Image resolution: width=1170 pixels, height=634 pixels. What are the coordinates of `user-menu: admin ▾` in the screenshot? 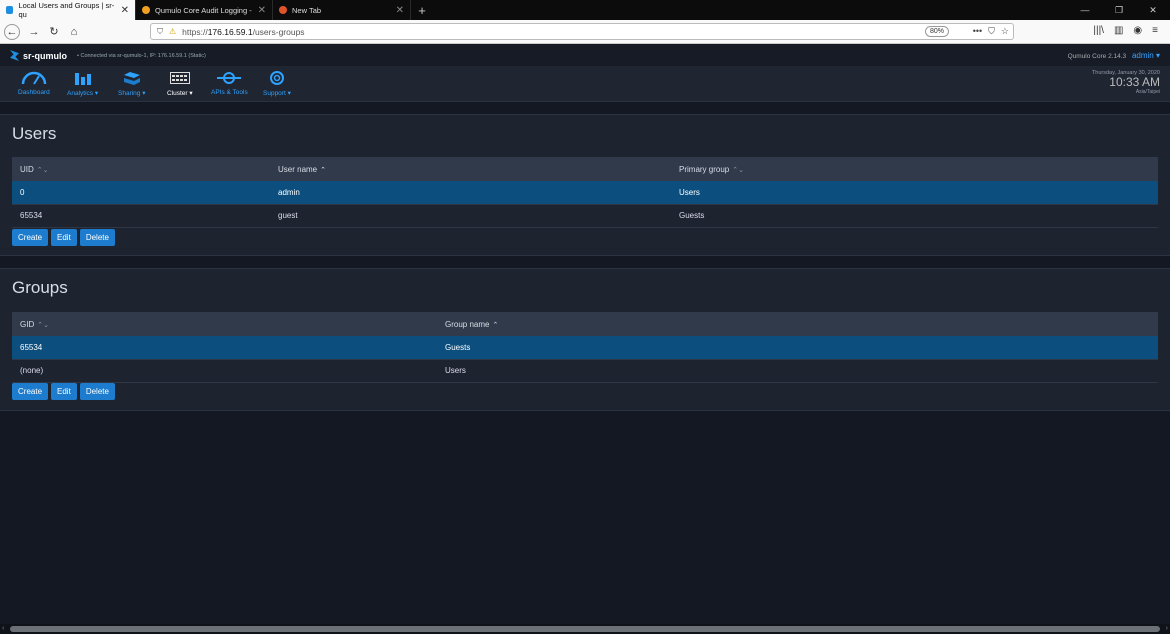 It's located at (1146, 55).